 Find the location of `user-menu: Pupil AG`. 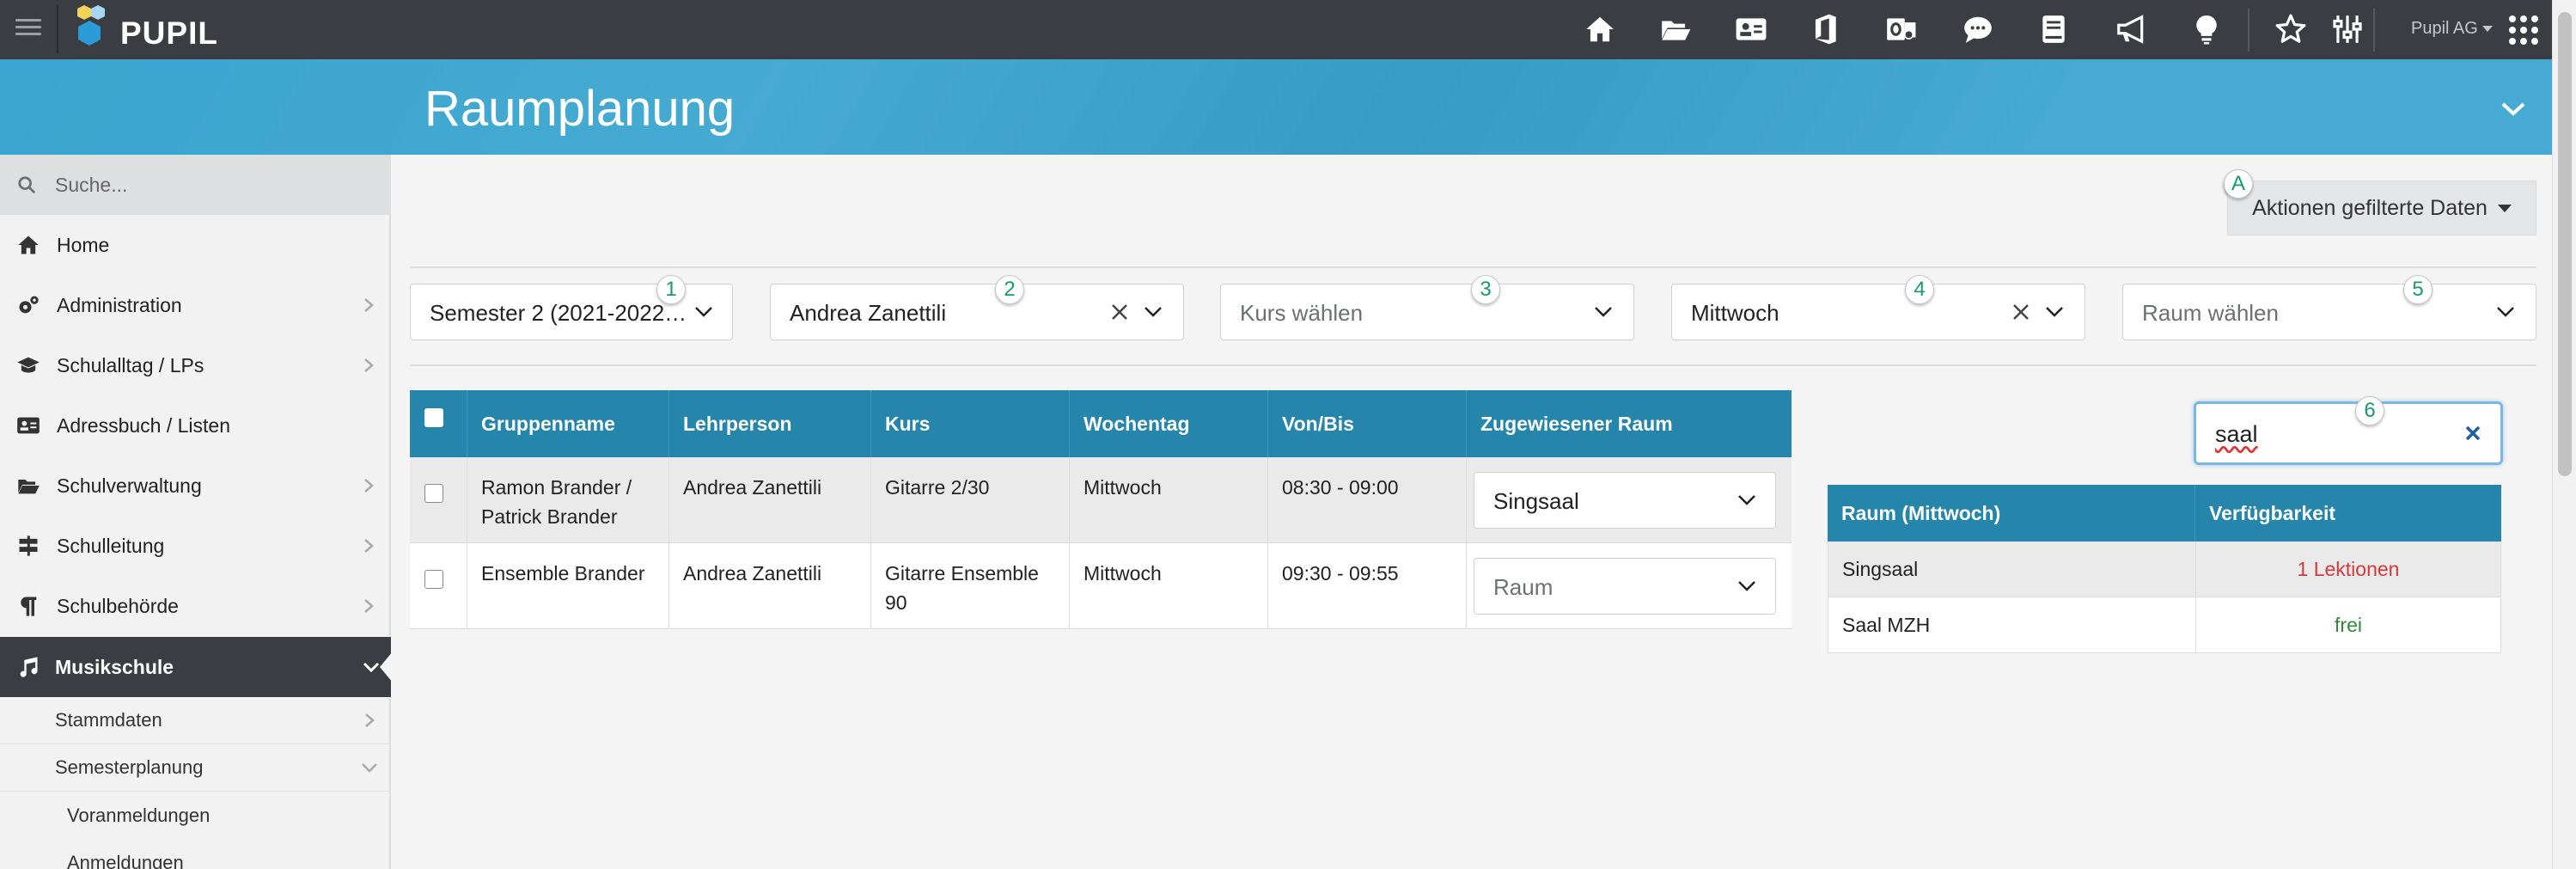

user-menu: Pupil AG is located at coordinates (2452, 29).